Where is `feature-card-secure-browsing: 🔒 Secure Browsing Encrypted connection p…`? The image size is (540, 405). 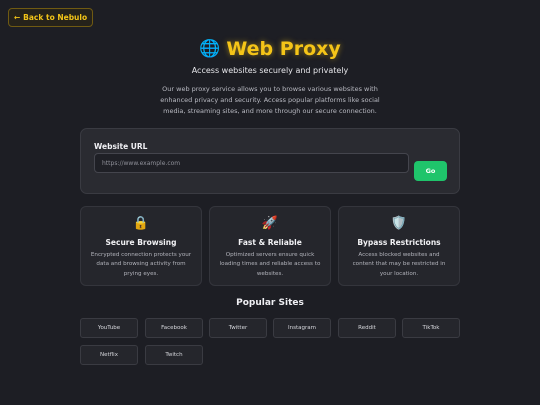 feature-card-secure-browsing: 🔒 Secure Browsing Encrypted connection p… is located at coordinates (141, 246).